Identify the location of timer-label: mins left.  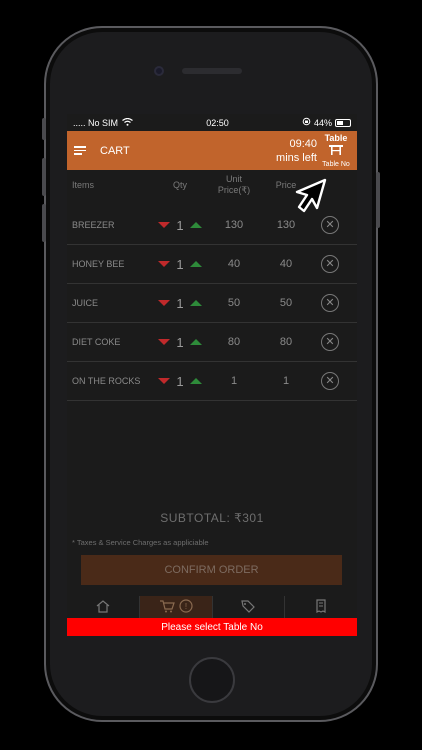
(296, 158).